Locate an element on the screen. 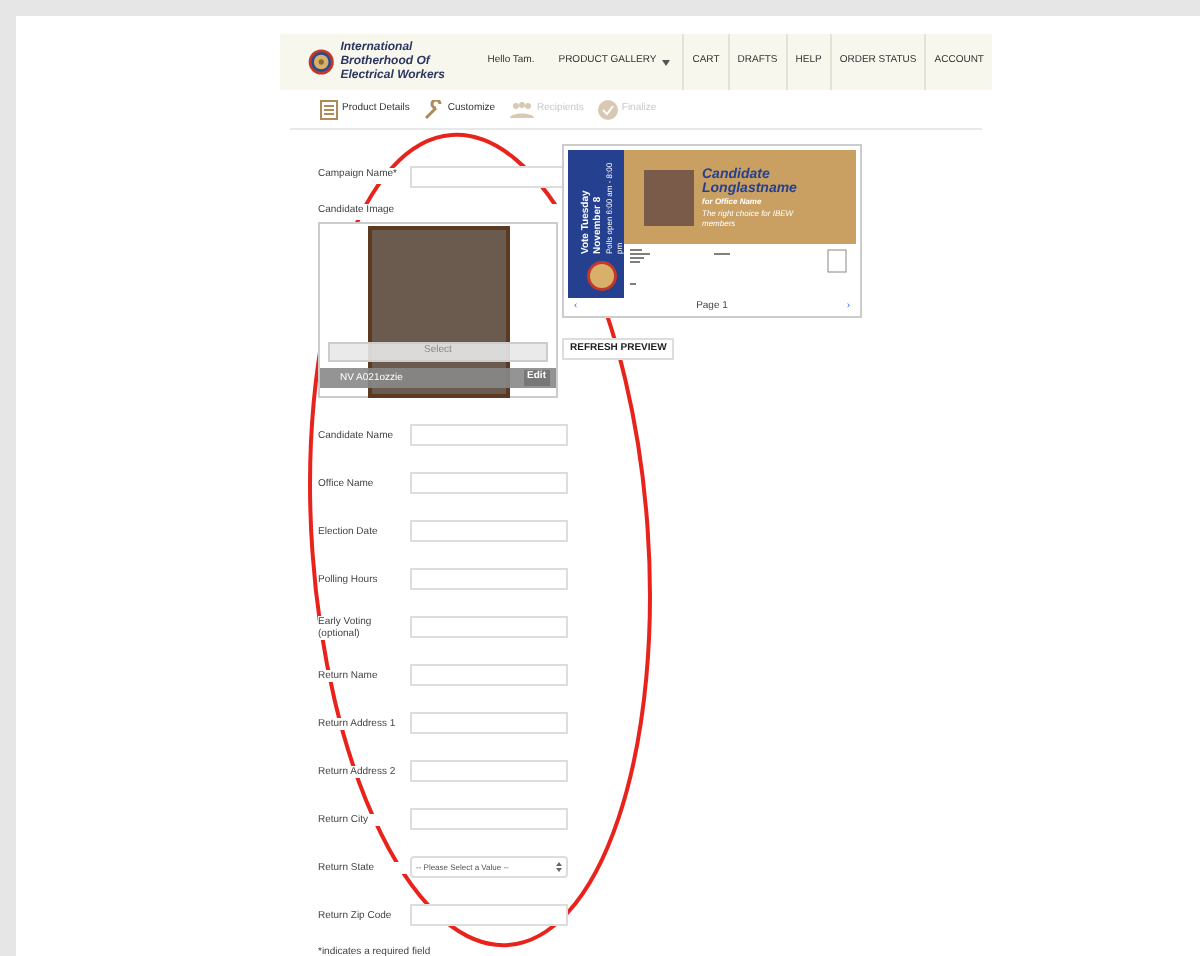 This screenshot has width=1200, height=956. campaign-name-field is located at coordinates (489, 176).